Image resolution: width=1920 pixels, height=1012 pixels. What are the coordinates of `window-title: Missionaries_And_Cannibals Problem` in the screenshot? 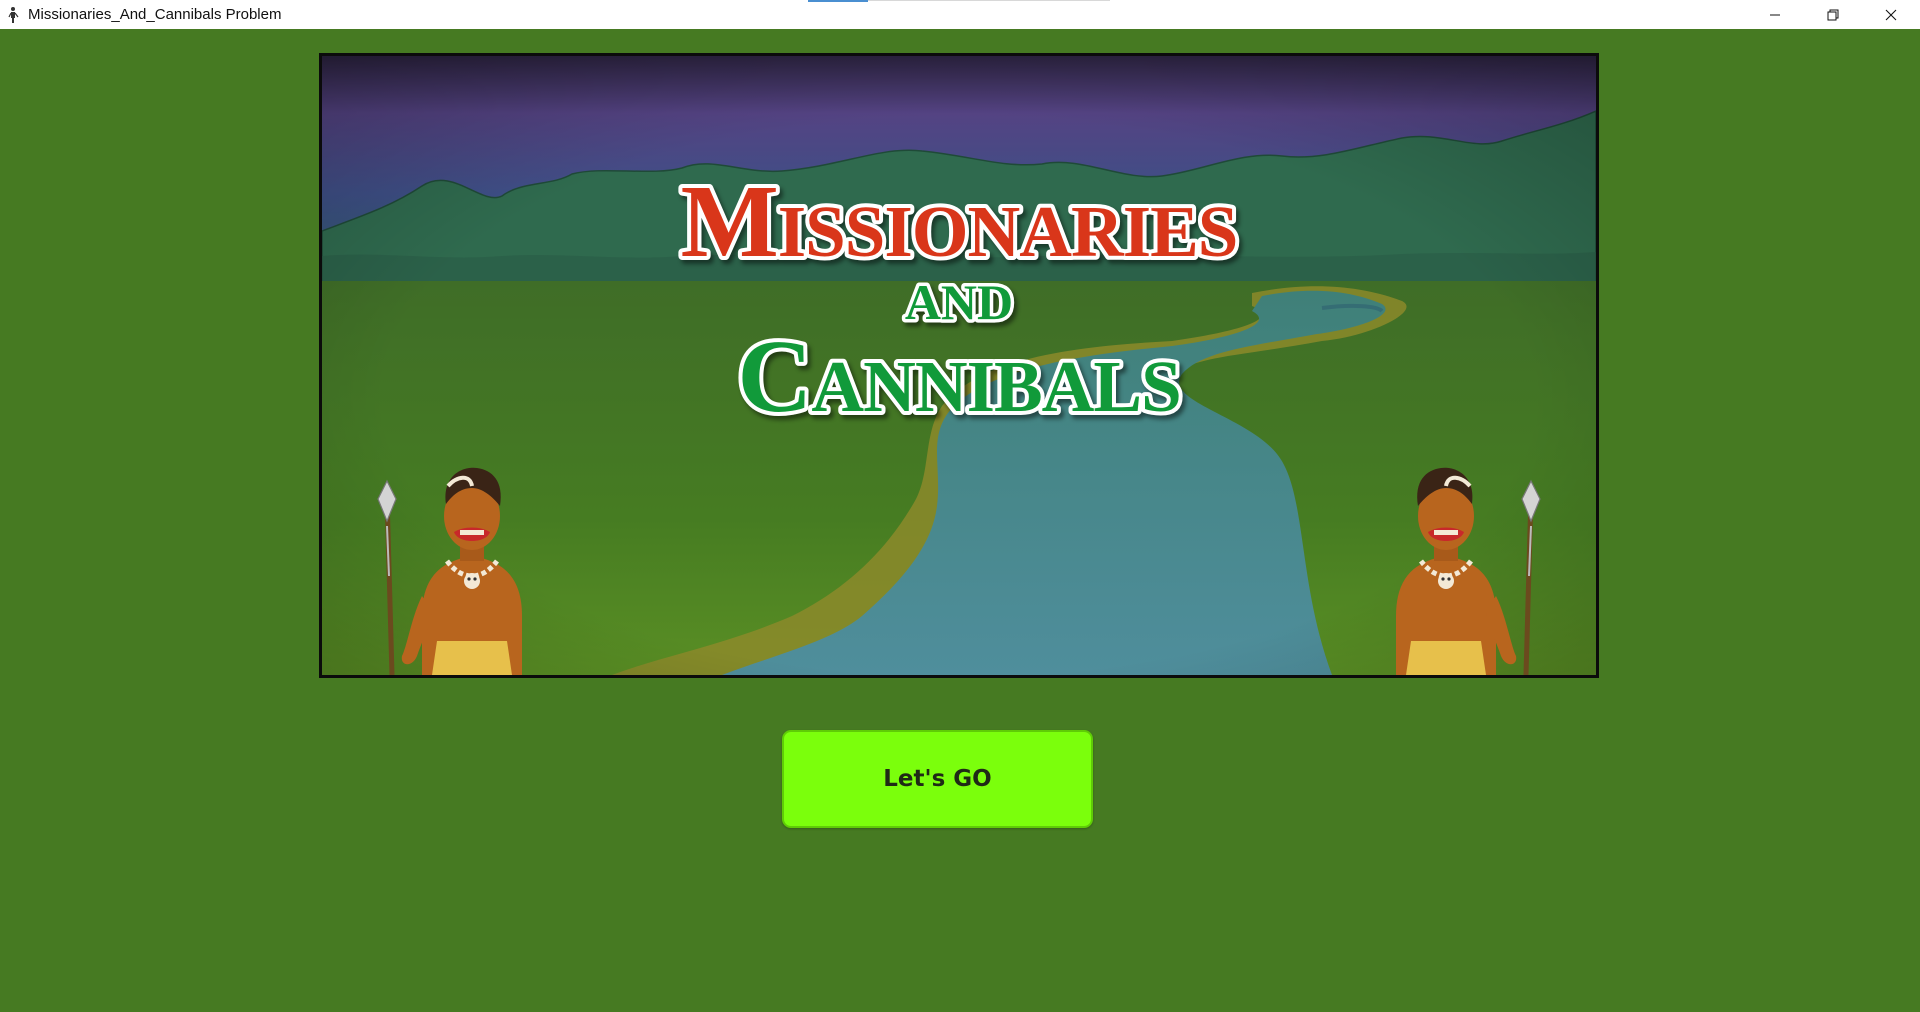 It's located at (155, 14).